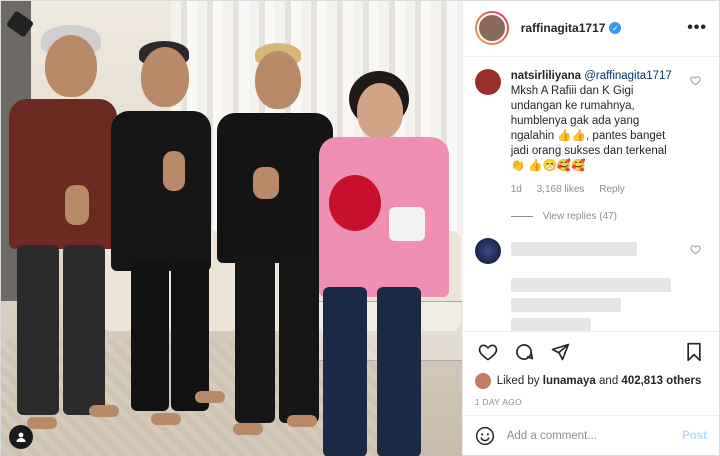  What do you see at coordinates (628, 76) in the screenshot?
I see `comment-mention: @raffinagita1717` at bounding box center [628, 76].